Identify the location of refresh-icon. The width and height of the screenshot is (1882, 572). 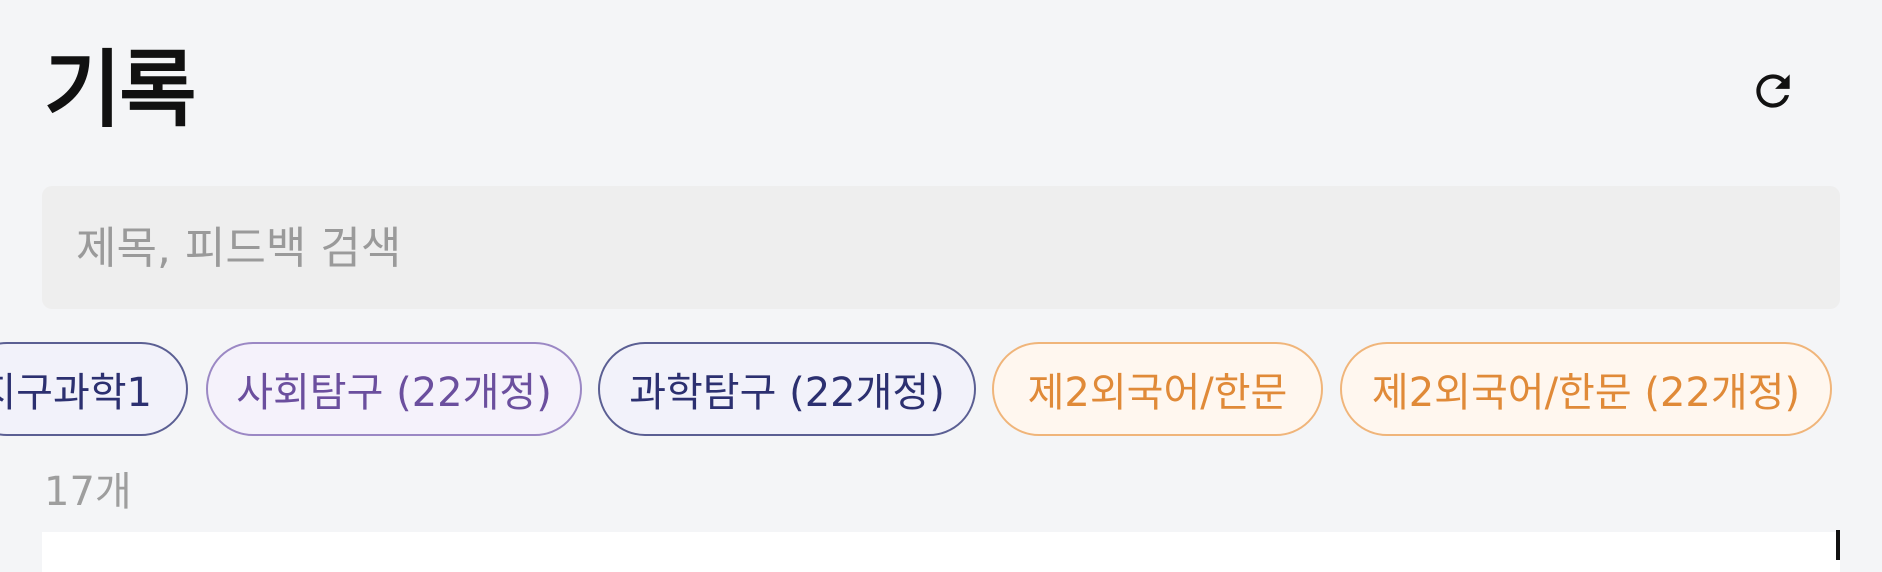
(1773, 91).